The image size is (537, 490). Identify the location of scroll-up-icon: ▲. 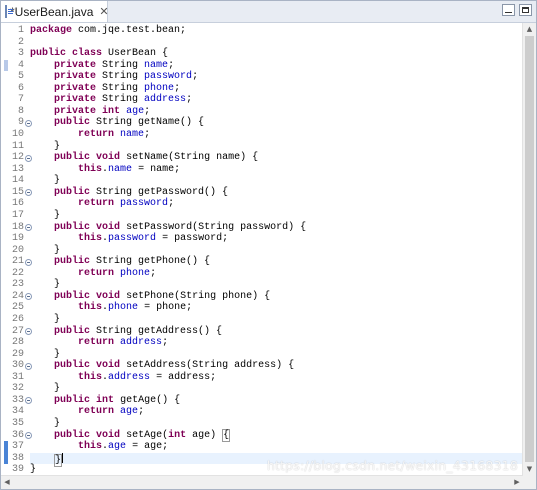
(529, 29).